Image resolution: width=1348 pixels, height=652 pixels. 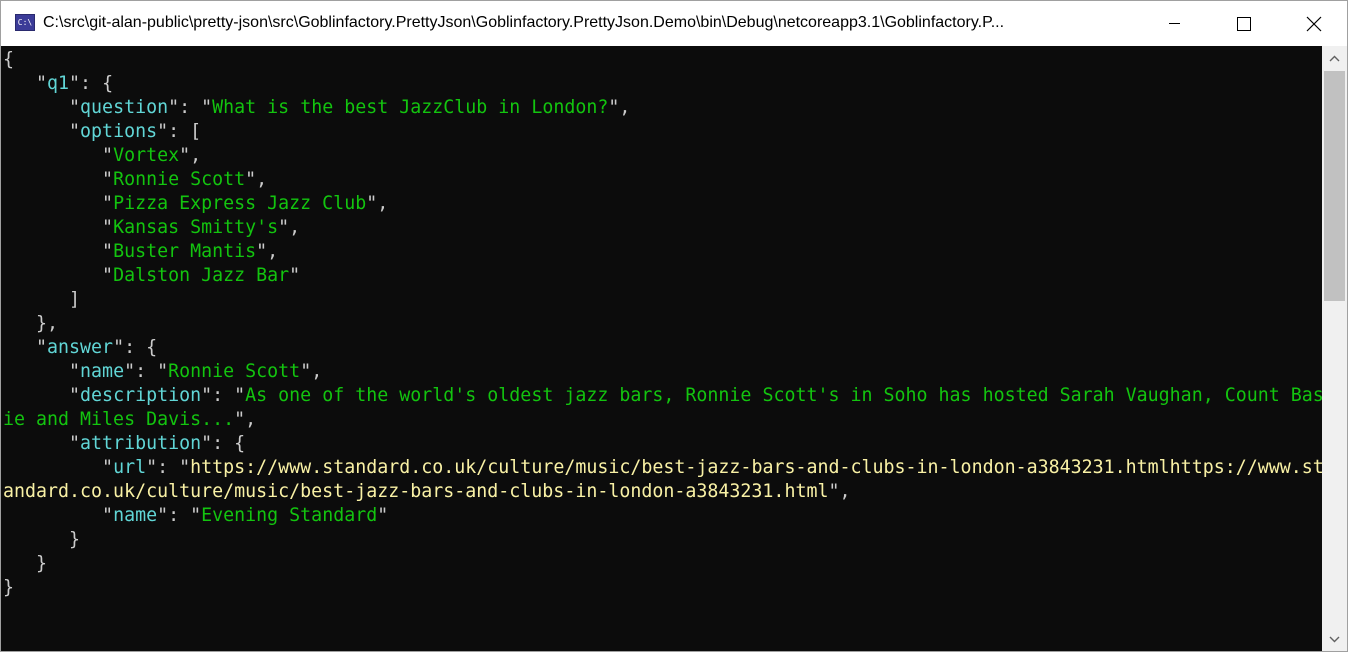 What do you see at coordinates (124, 107) in the screenshot?
I see `json-key: question` at bounding box center [124, 107].